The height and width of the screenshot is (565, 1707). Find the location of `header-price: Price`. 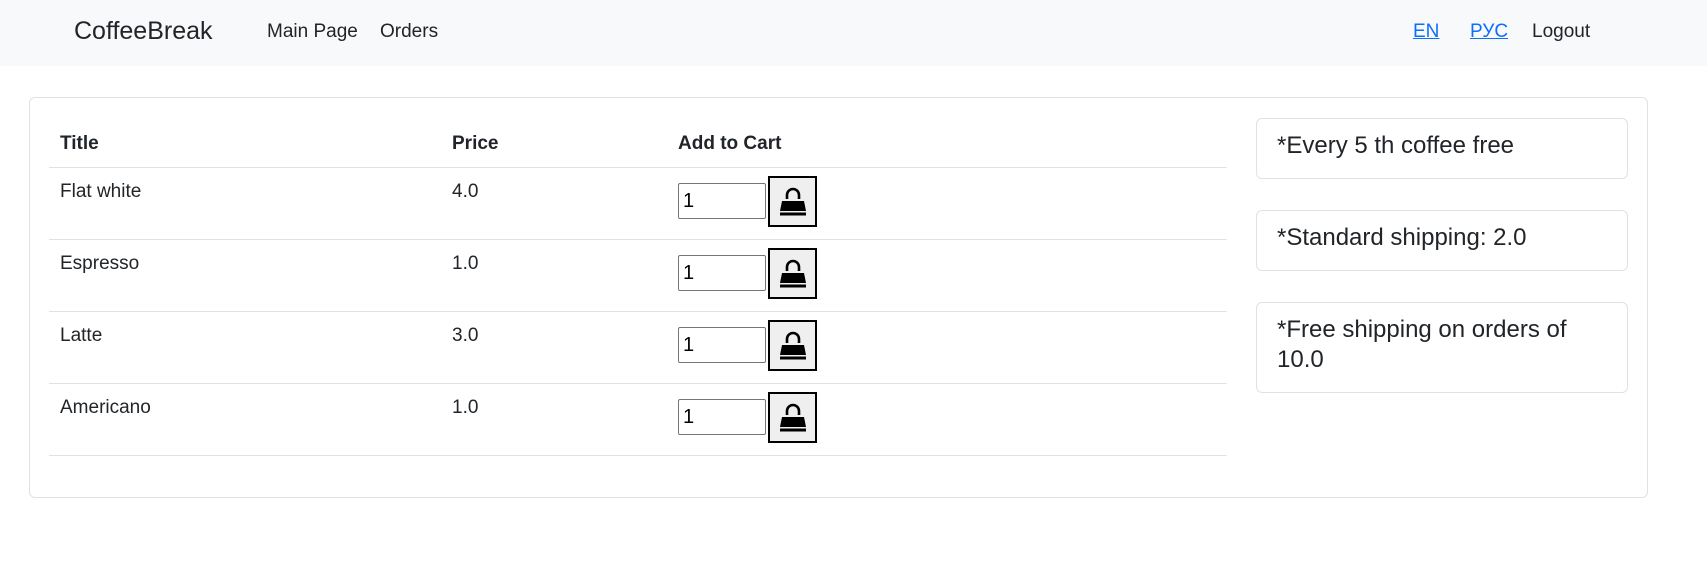

header-price: Price is located at coordinates (554, 143).